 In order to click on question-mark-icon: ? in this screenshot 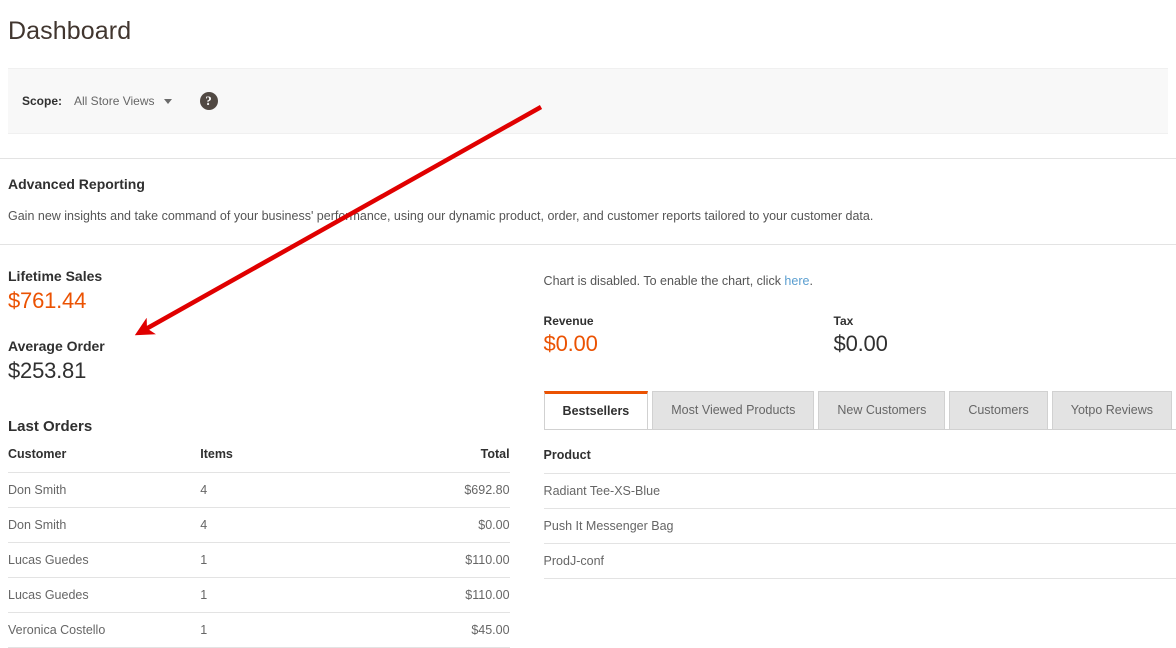, I will do `click(208, 101)`.